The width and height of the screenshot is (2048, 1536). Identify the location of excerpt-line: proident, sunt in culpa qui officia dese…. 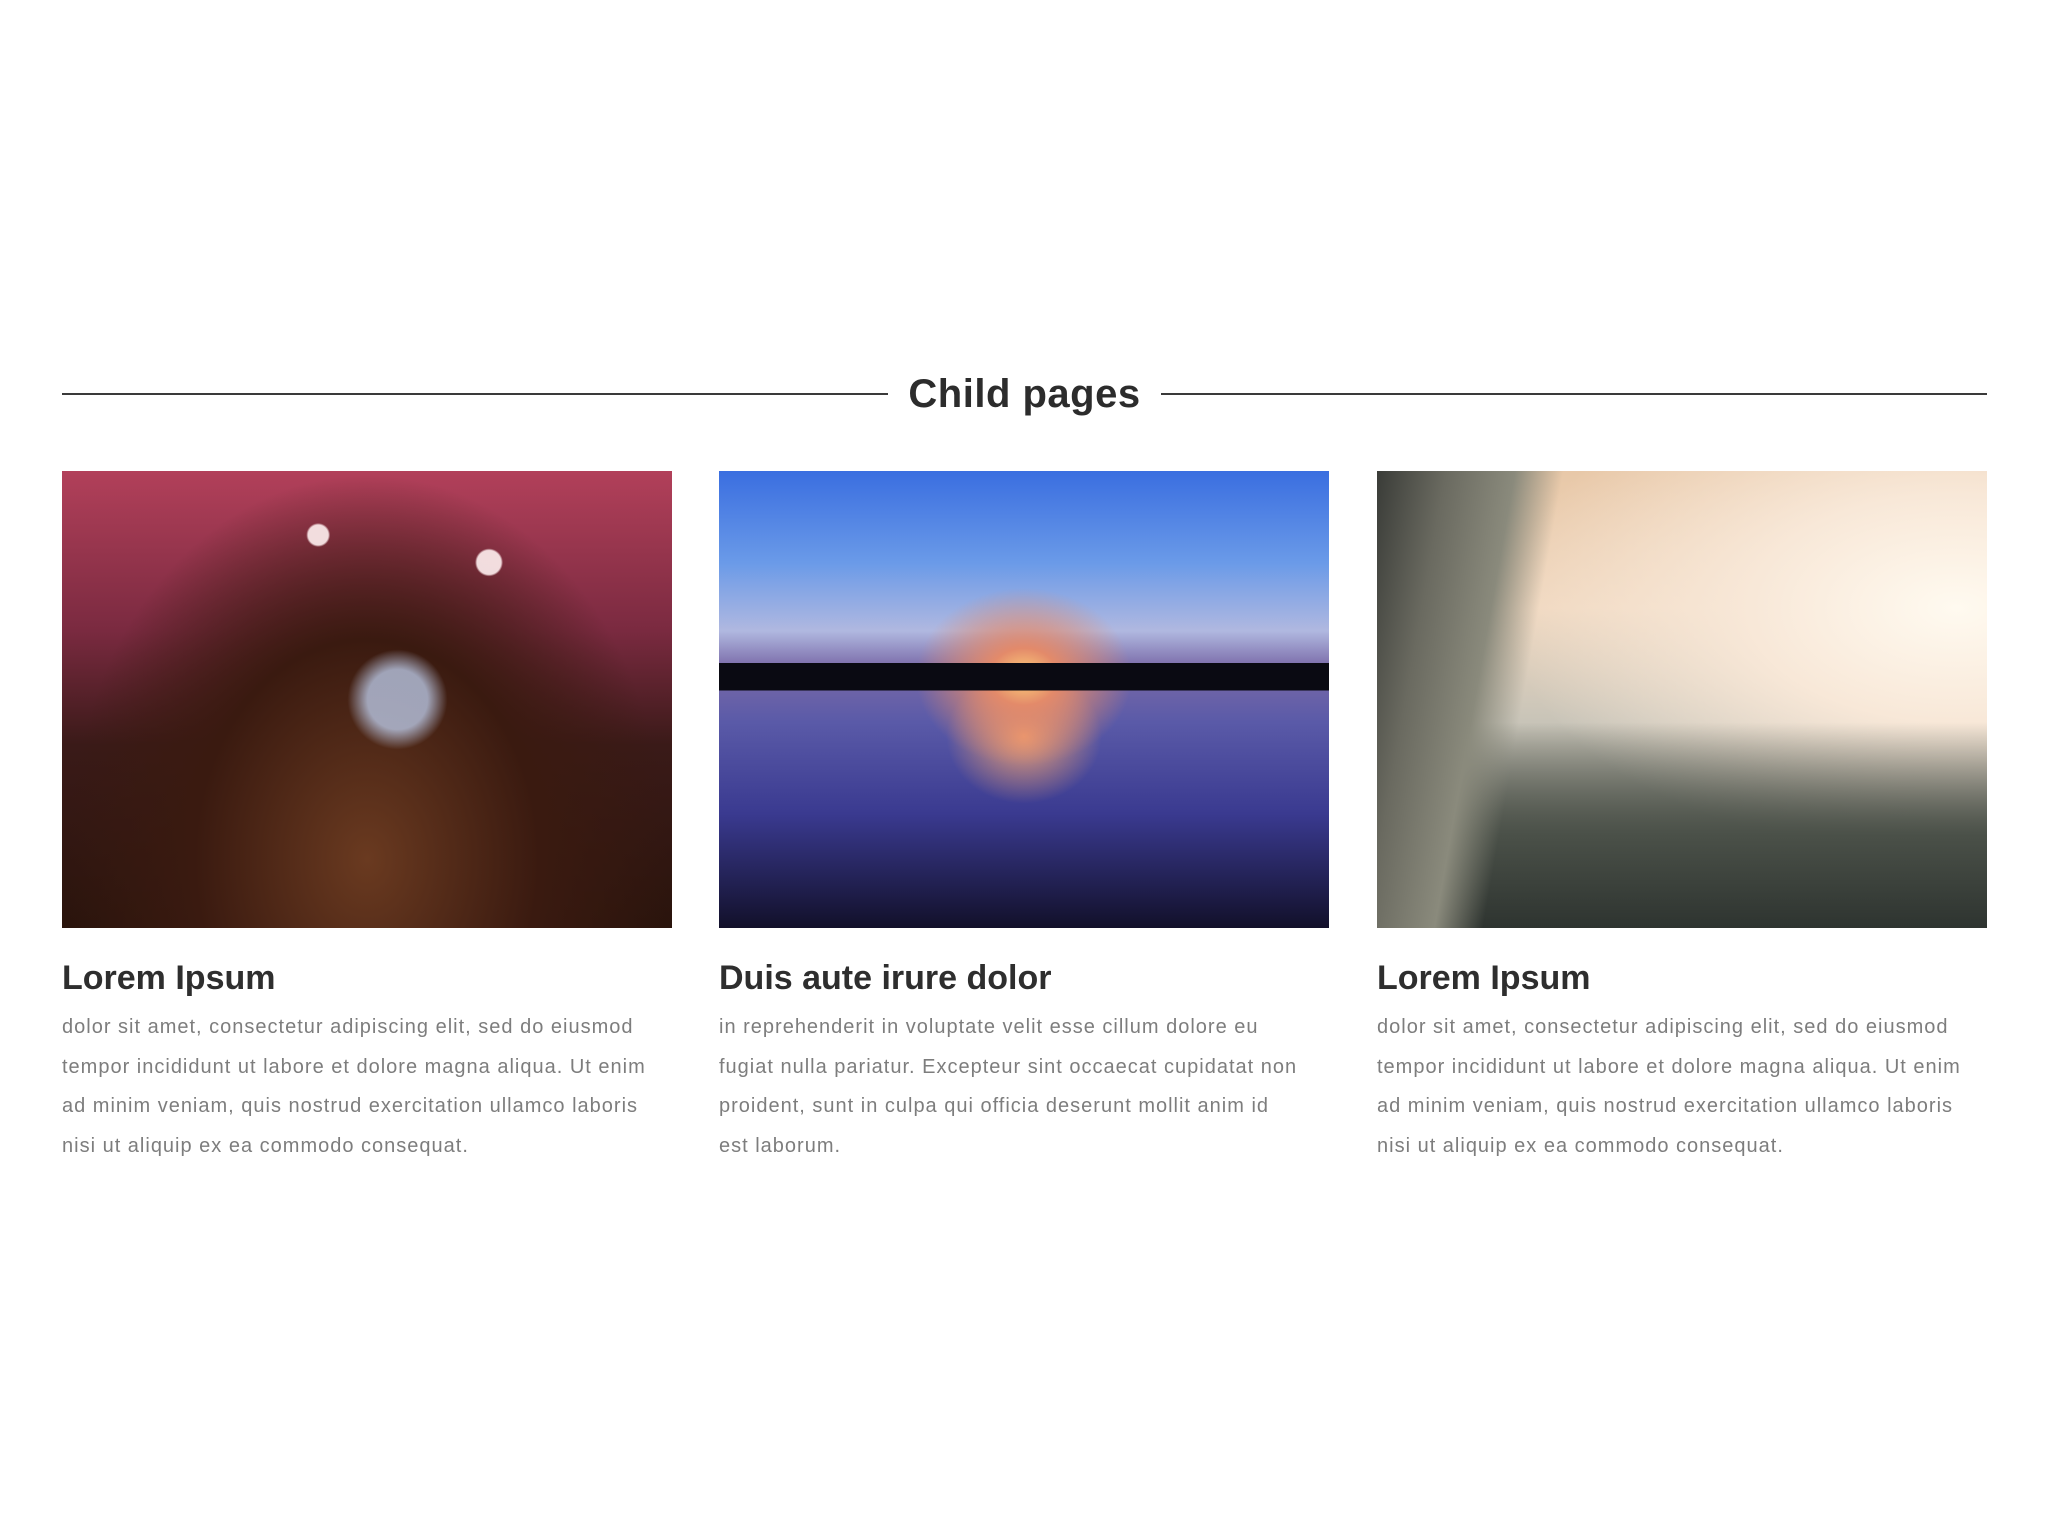
(994, 1106).